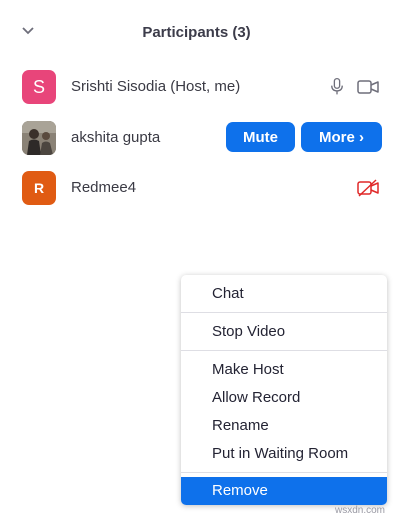 The width and height of the screenshot is (393, 518). Describe the element at coordinates (337, 86) in the screenshot. I see `microphone-icon` at that location.